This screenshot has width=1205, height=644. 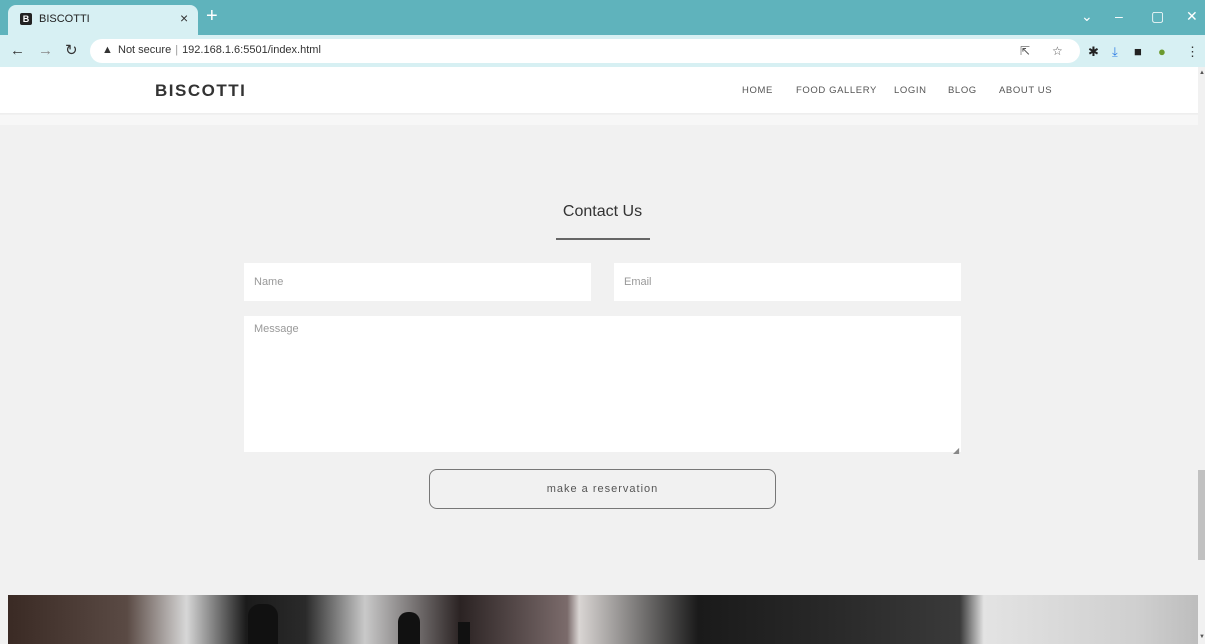 I want to click on make-reservation-button: make a reservation, so click(x=602, y=489).